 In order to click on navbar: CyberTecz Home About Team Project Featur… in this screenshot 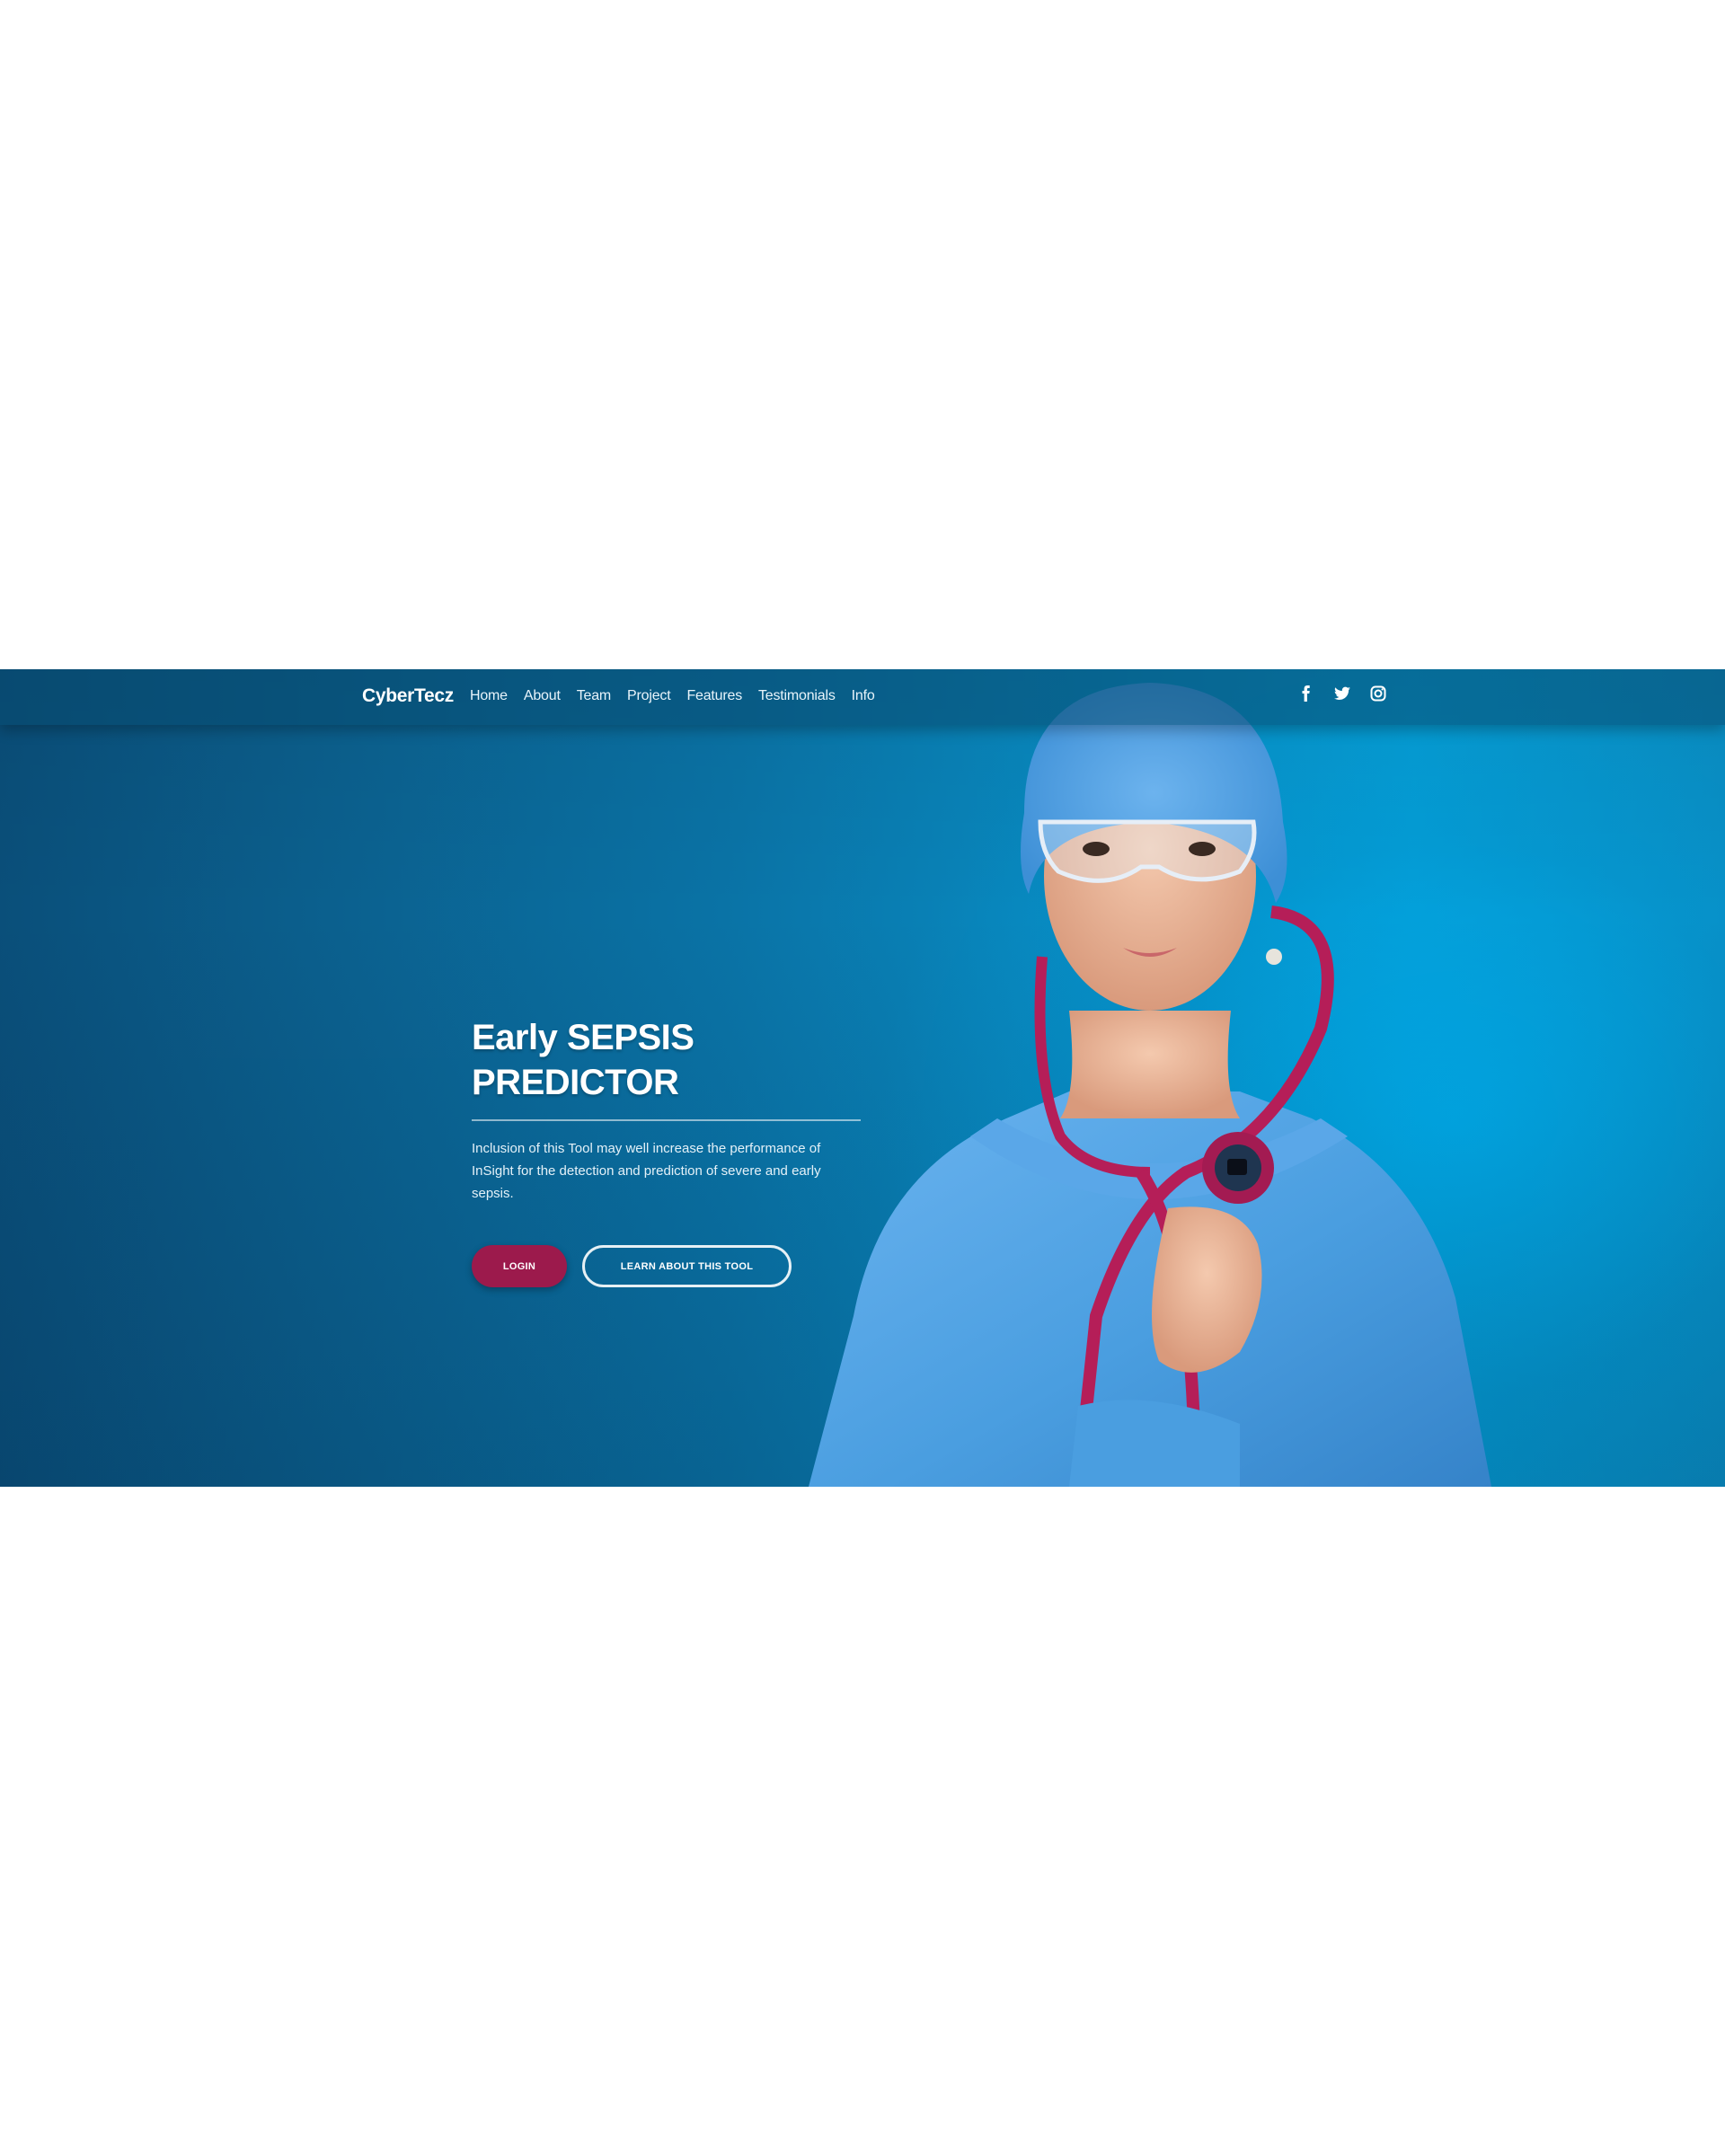, I will do `click(862, 697)`.